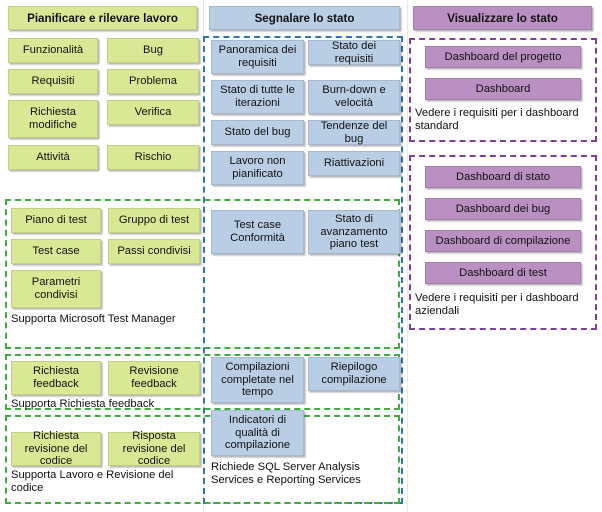 The height and width of the screenshot is (512, 602). Describe the element at coordinates (56, 448) in the screenshot. I see `node-richiesta-revisione-codice: Richiesta revisione del codice` at that location.